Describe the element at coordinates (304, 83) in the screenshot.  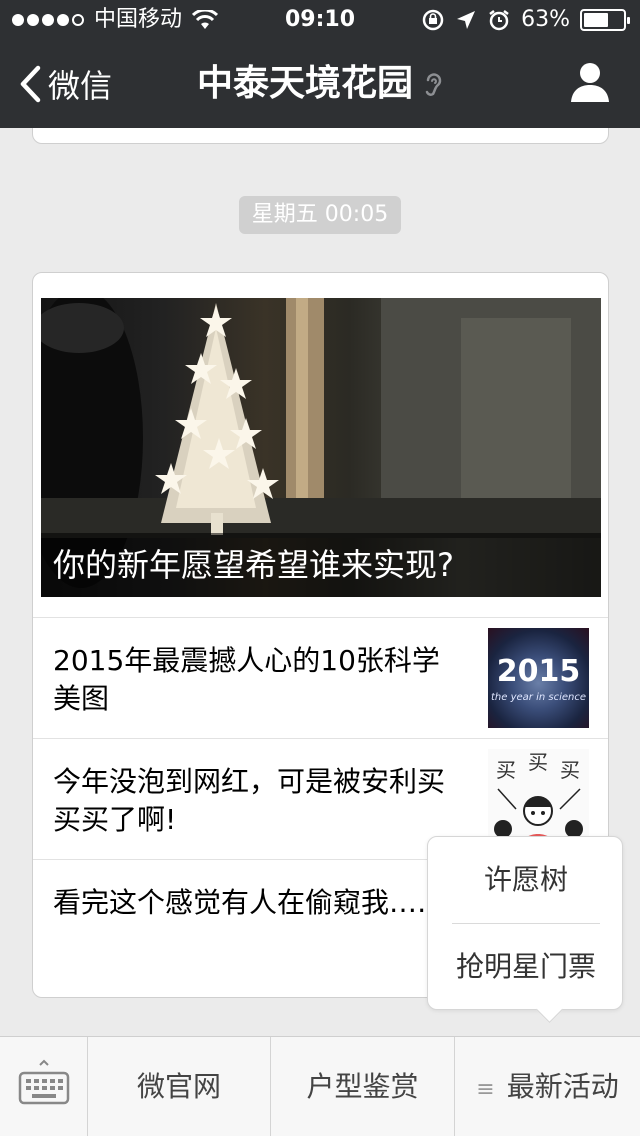
I see `page-title: 中泰天境花园` at that location.